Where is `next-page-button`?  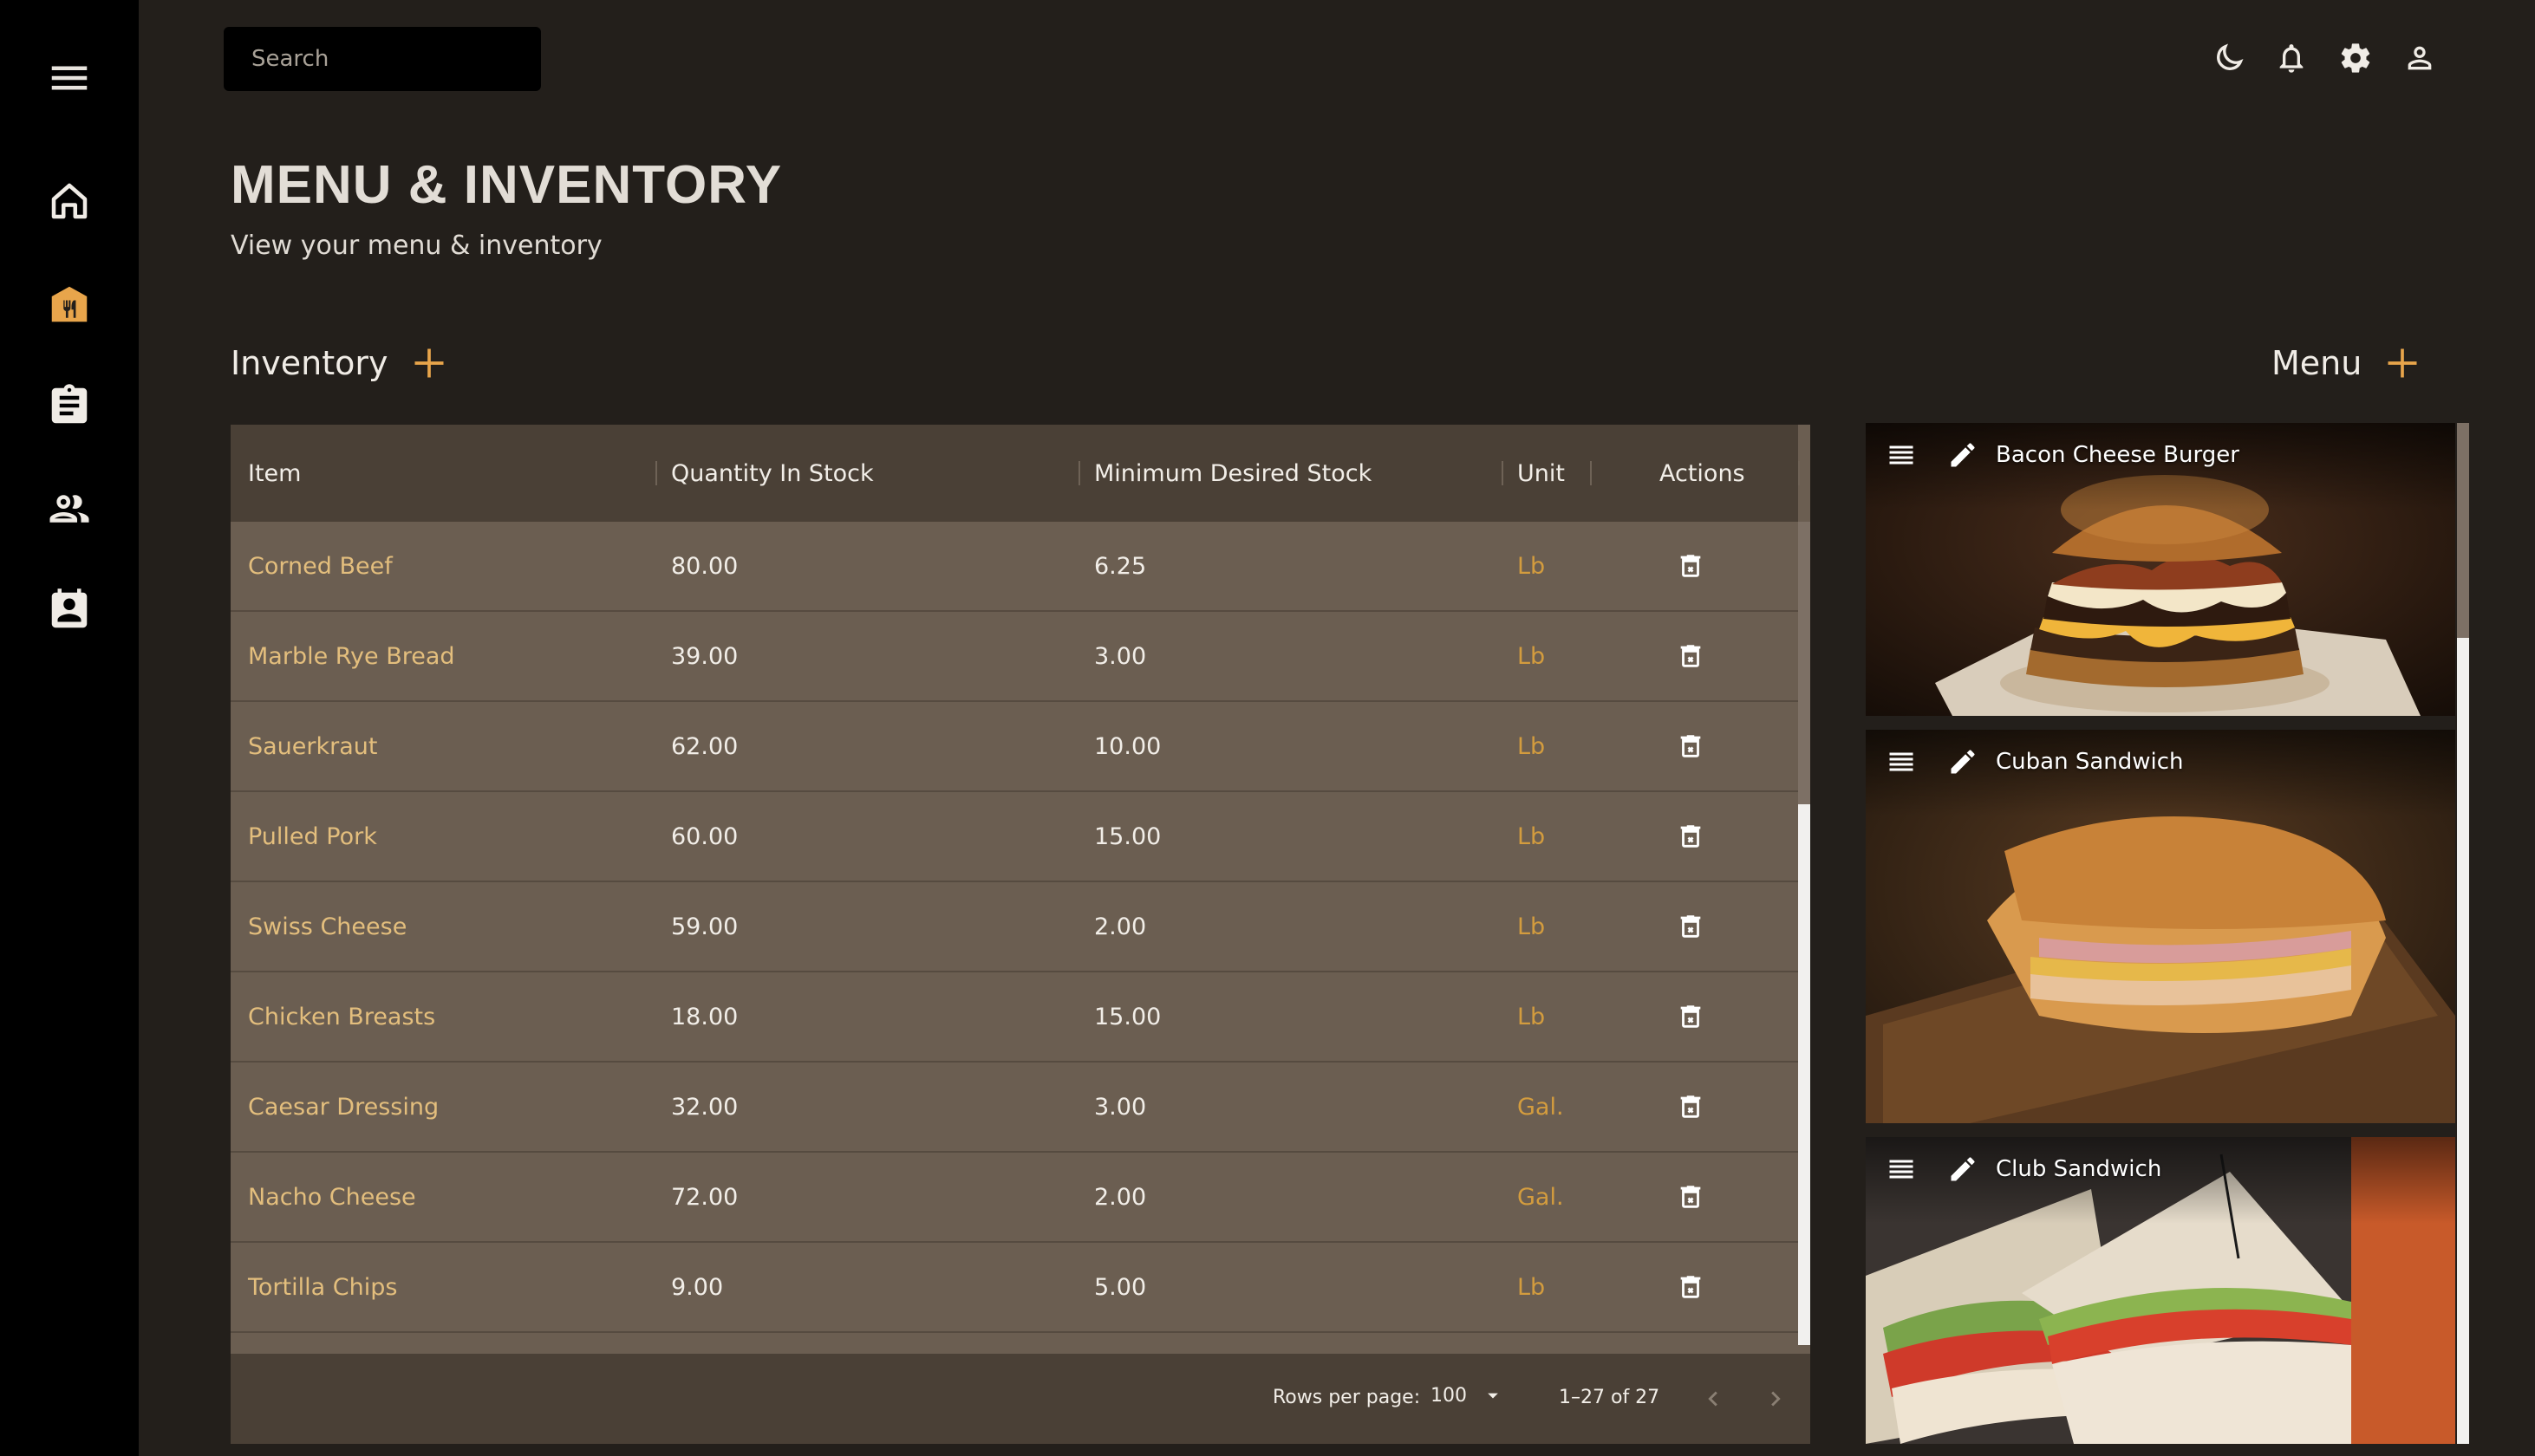
next-page-button is located at coordinates (1775, 1398).